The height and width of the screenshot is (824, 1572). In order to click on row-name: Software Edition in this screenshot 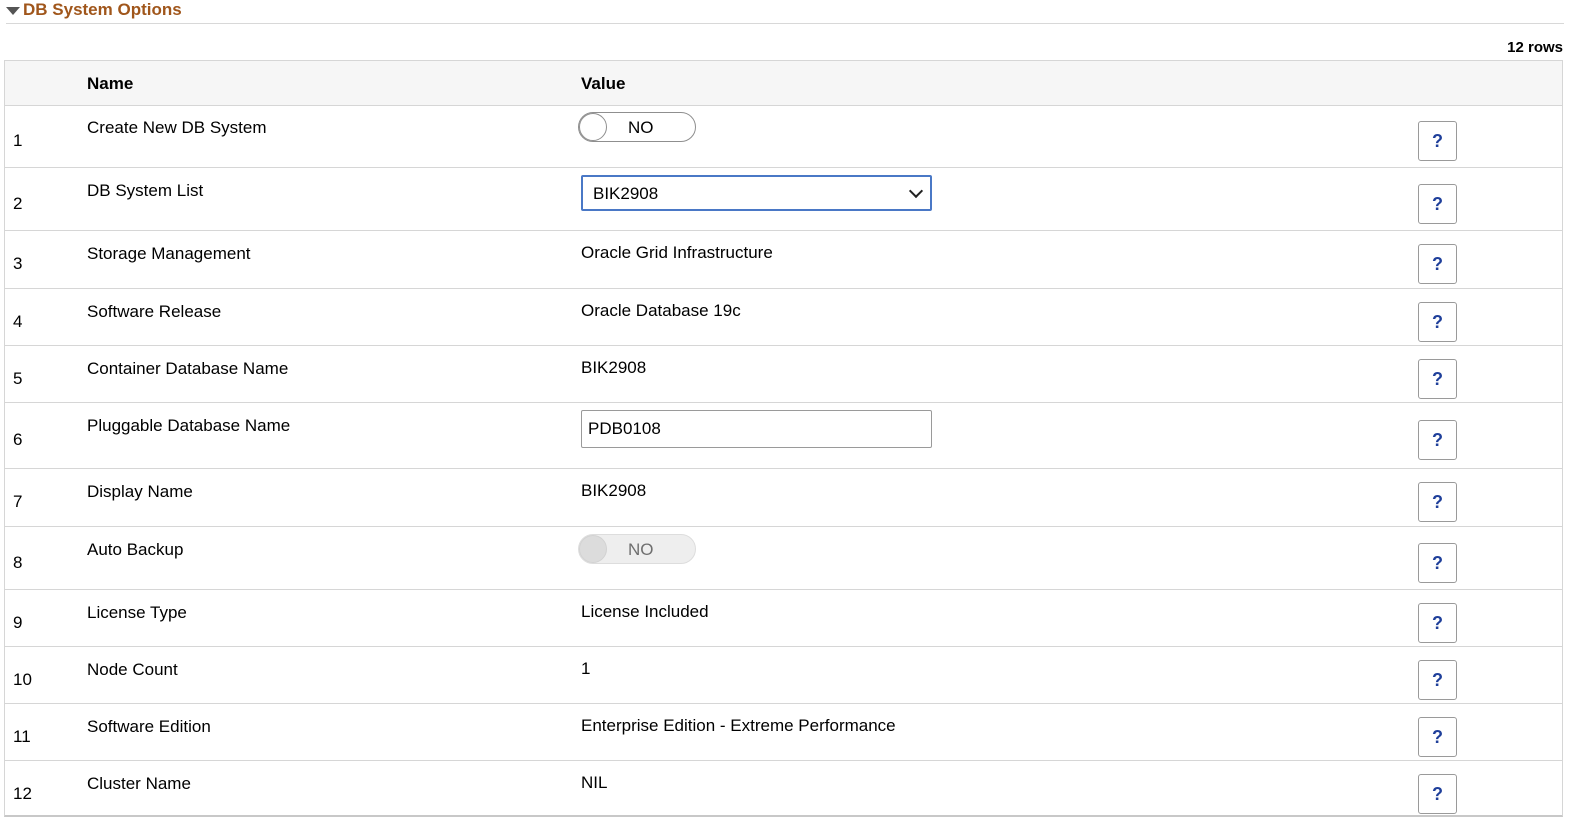, I will do `click(149, 726)`.